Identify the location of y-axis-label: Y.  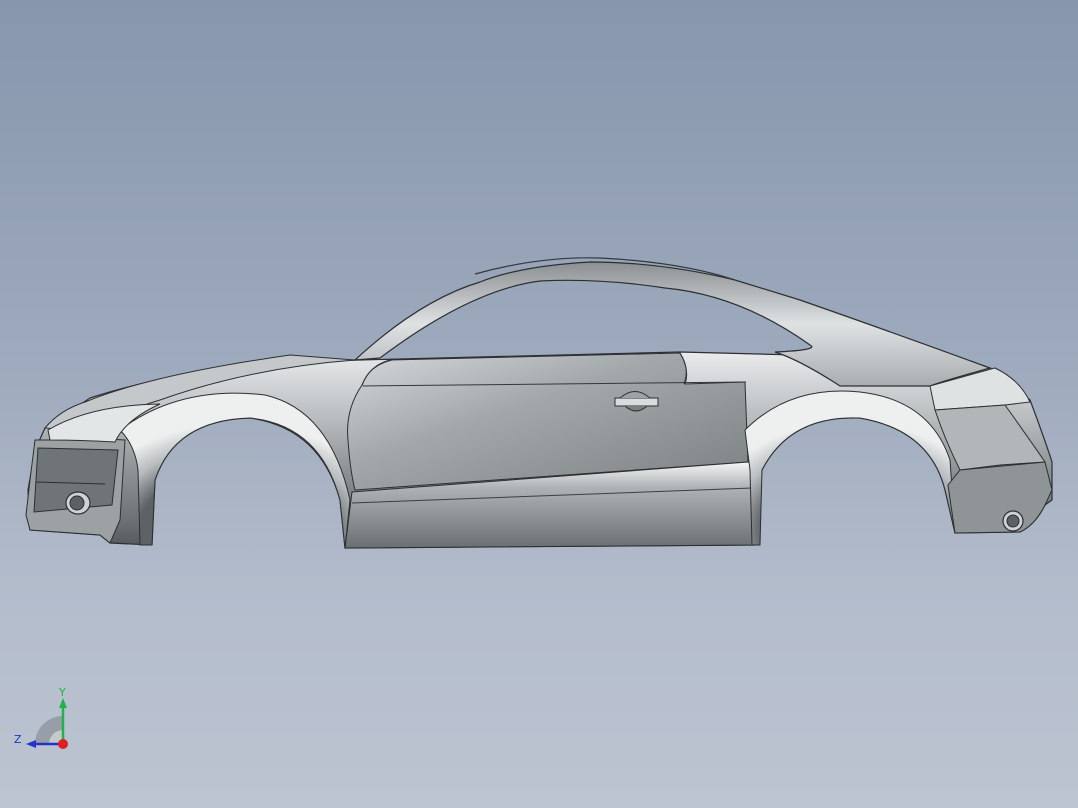
(62, 692).